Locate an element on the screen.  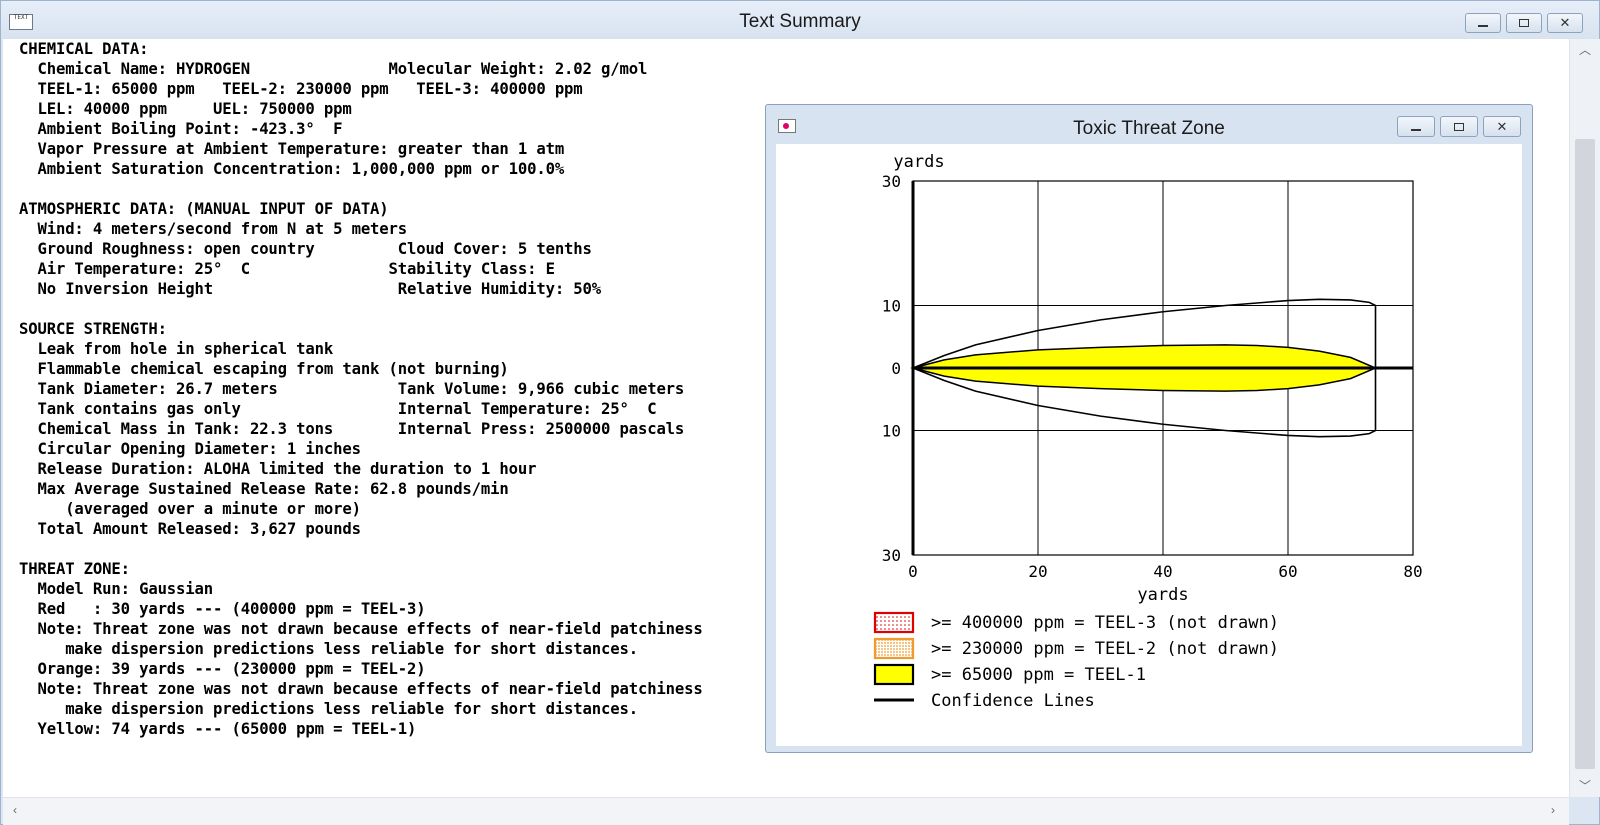
x-tick-label: 20 is located at coordinates (1037, 571).